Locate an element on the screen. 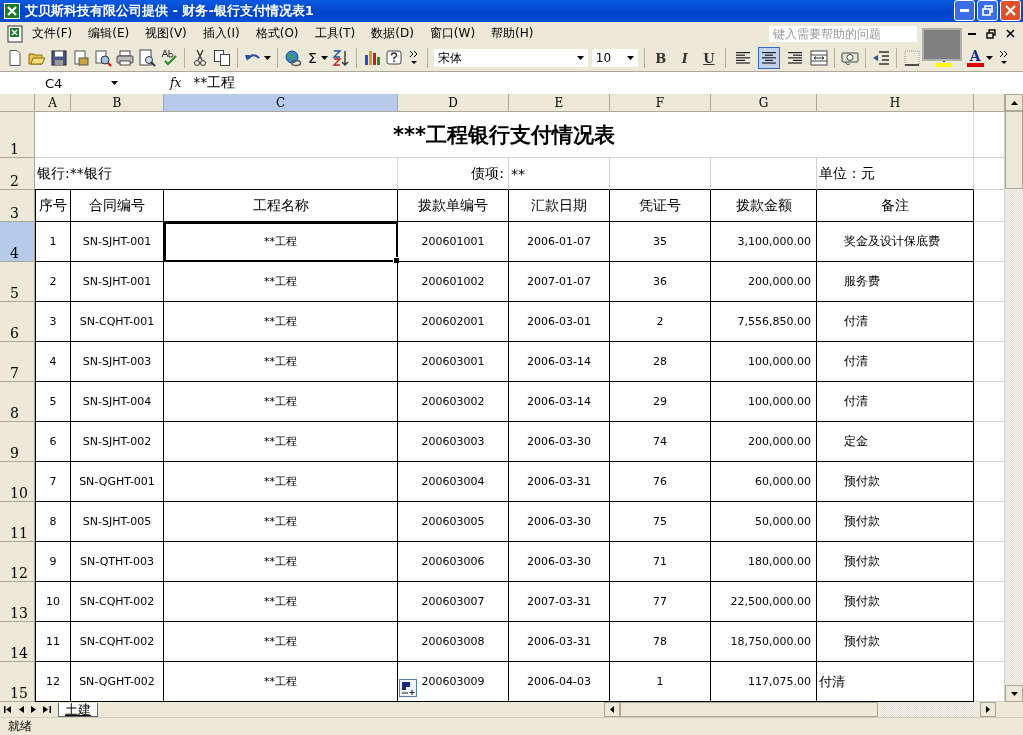 The image size is (1023, 735). menu-item: 编辑(E) is located at coordinates (109, 34).